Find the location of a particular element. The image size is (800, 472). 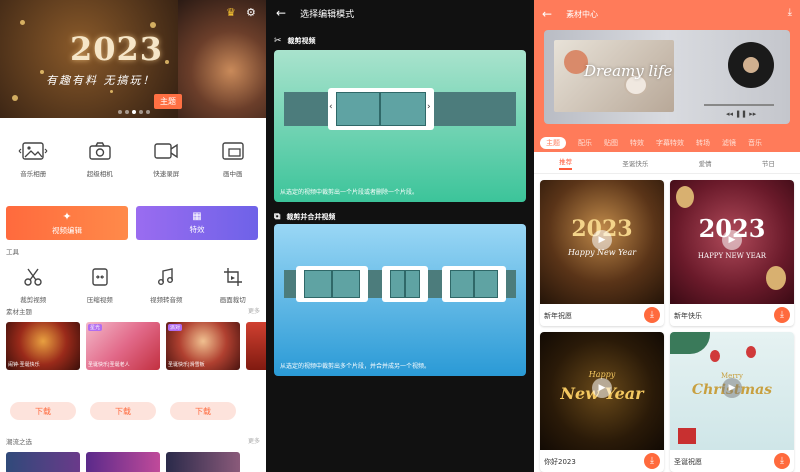

featured-section-title: 素材主题 is located at coordinates (19, 312).